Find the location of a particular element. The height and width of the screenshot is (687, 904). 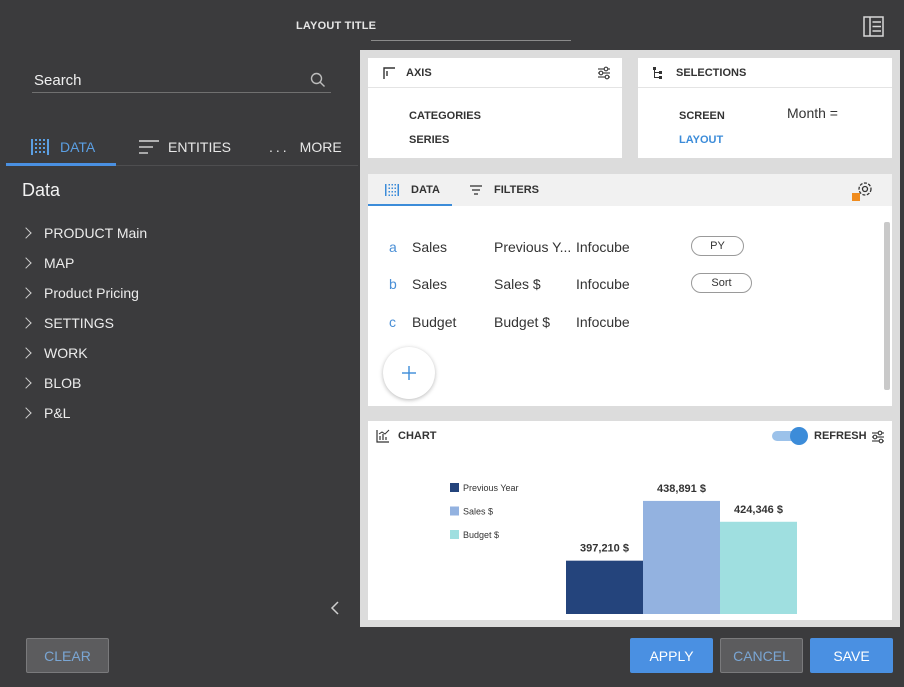

month-selection-value: Month = is located at coordinates (812, 113).